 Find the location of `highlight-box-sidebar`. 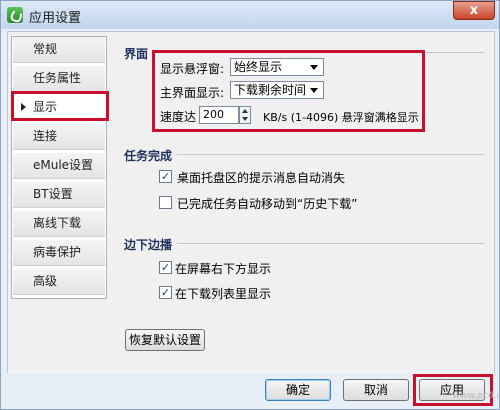

highlight-box-sidebar is located at coordinates (60, 106).